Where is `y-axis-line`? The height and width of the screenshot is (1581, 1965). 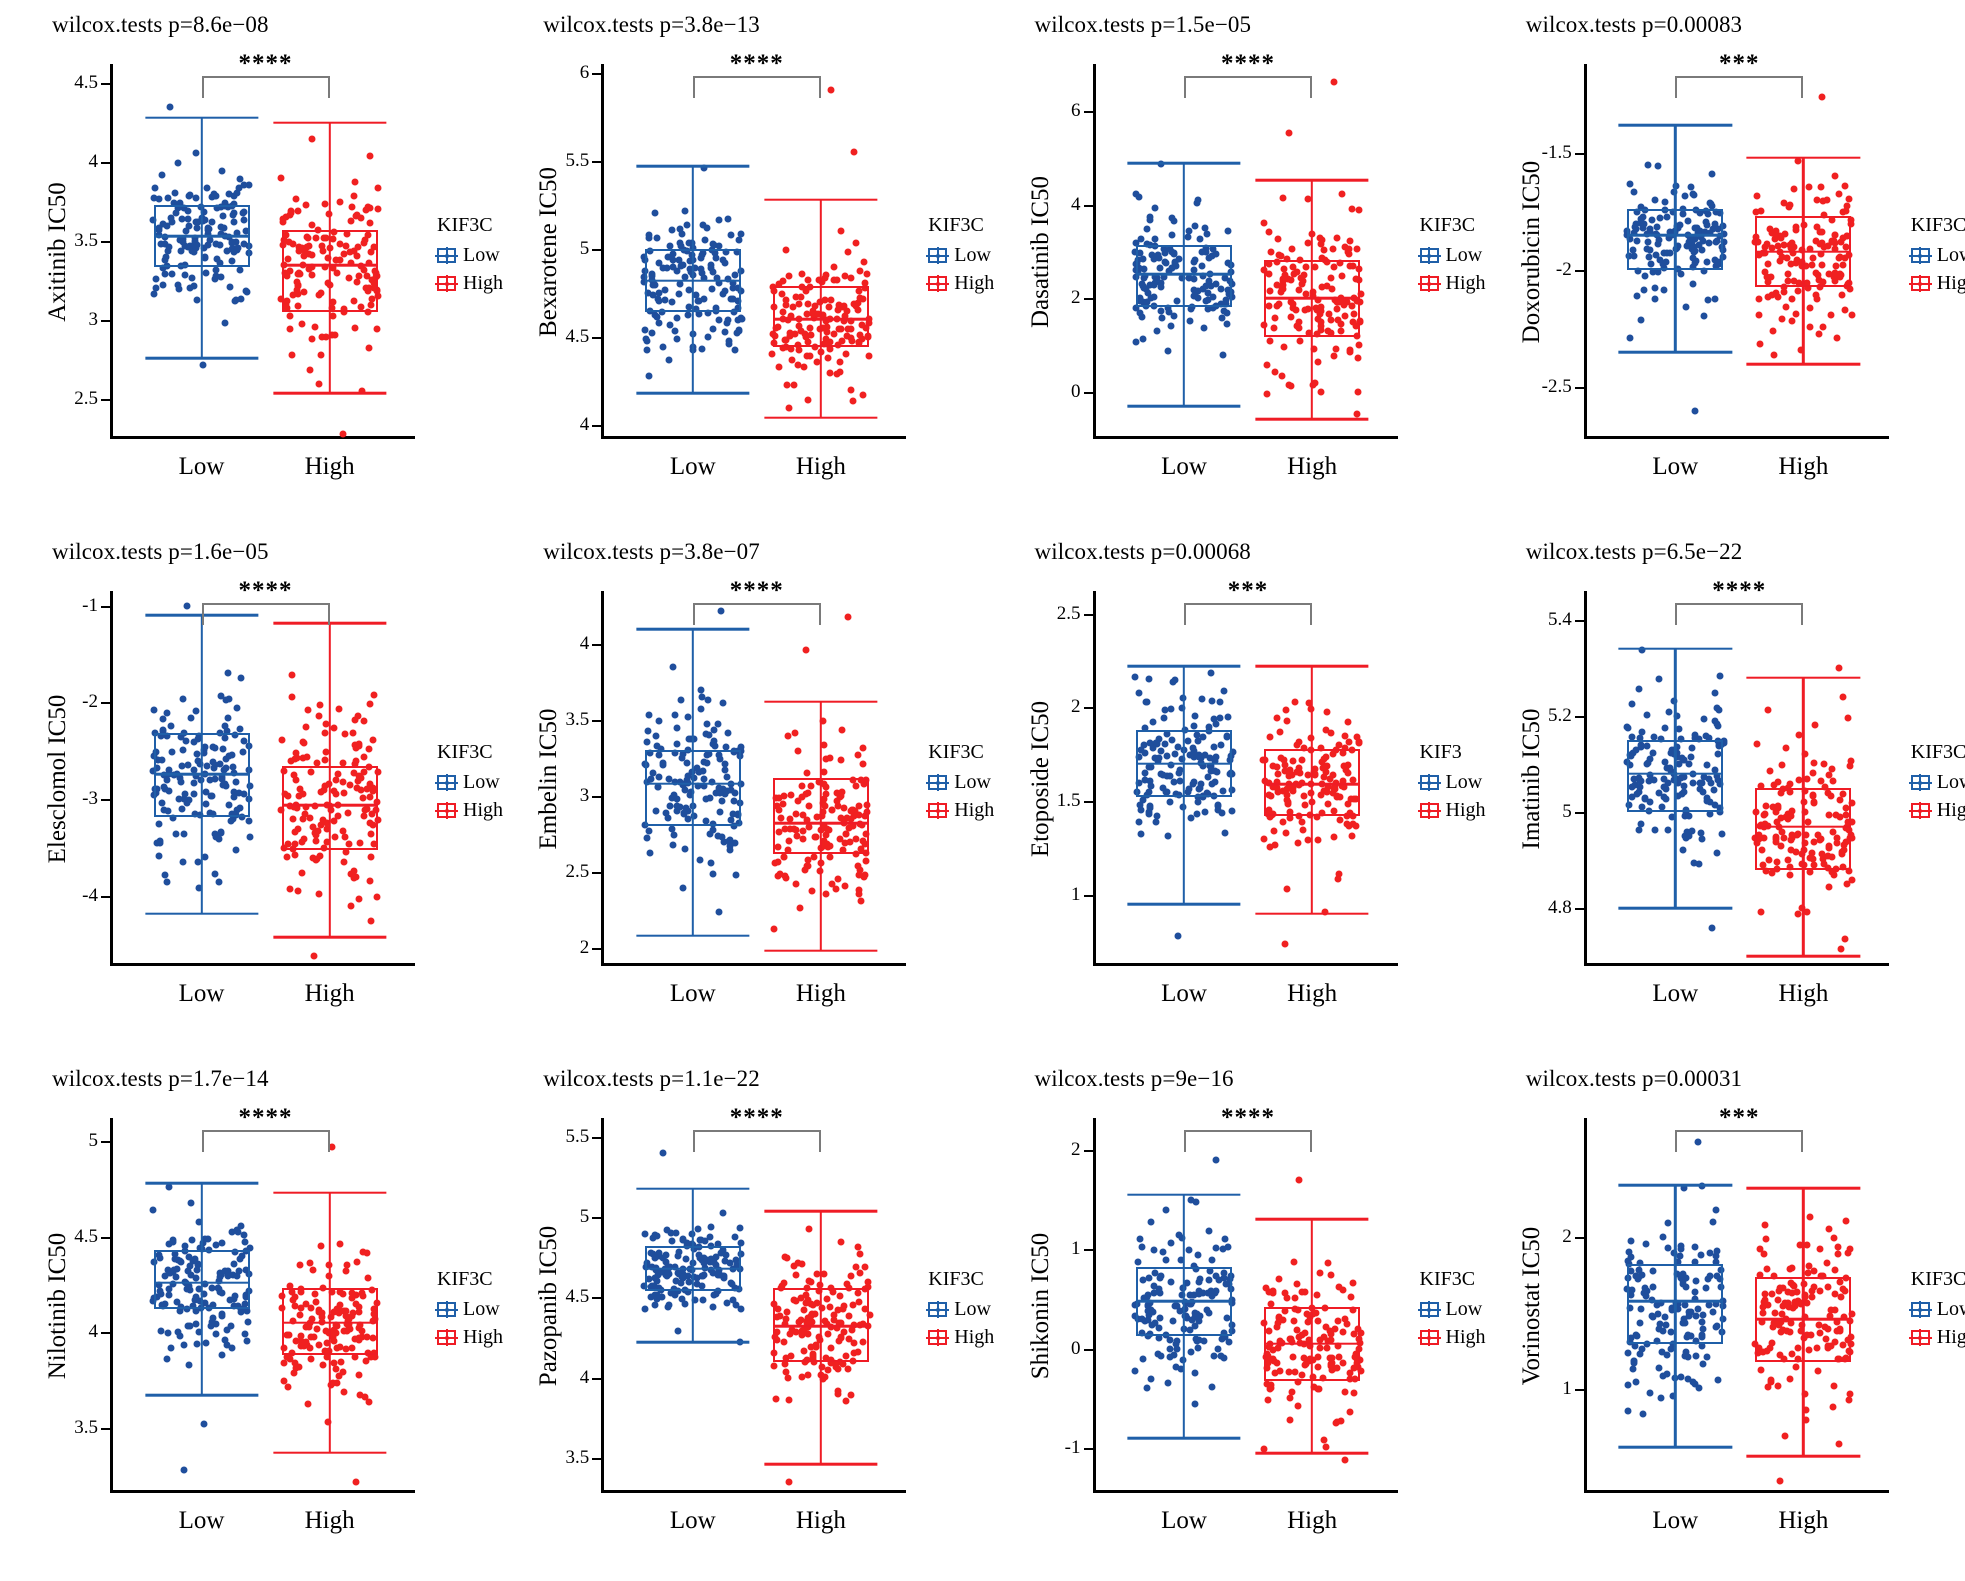
y-axis-line is located at coordinates (603, 778).